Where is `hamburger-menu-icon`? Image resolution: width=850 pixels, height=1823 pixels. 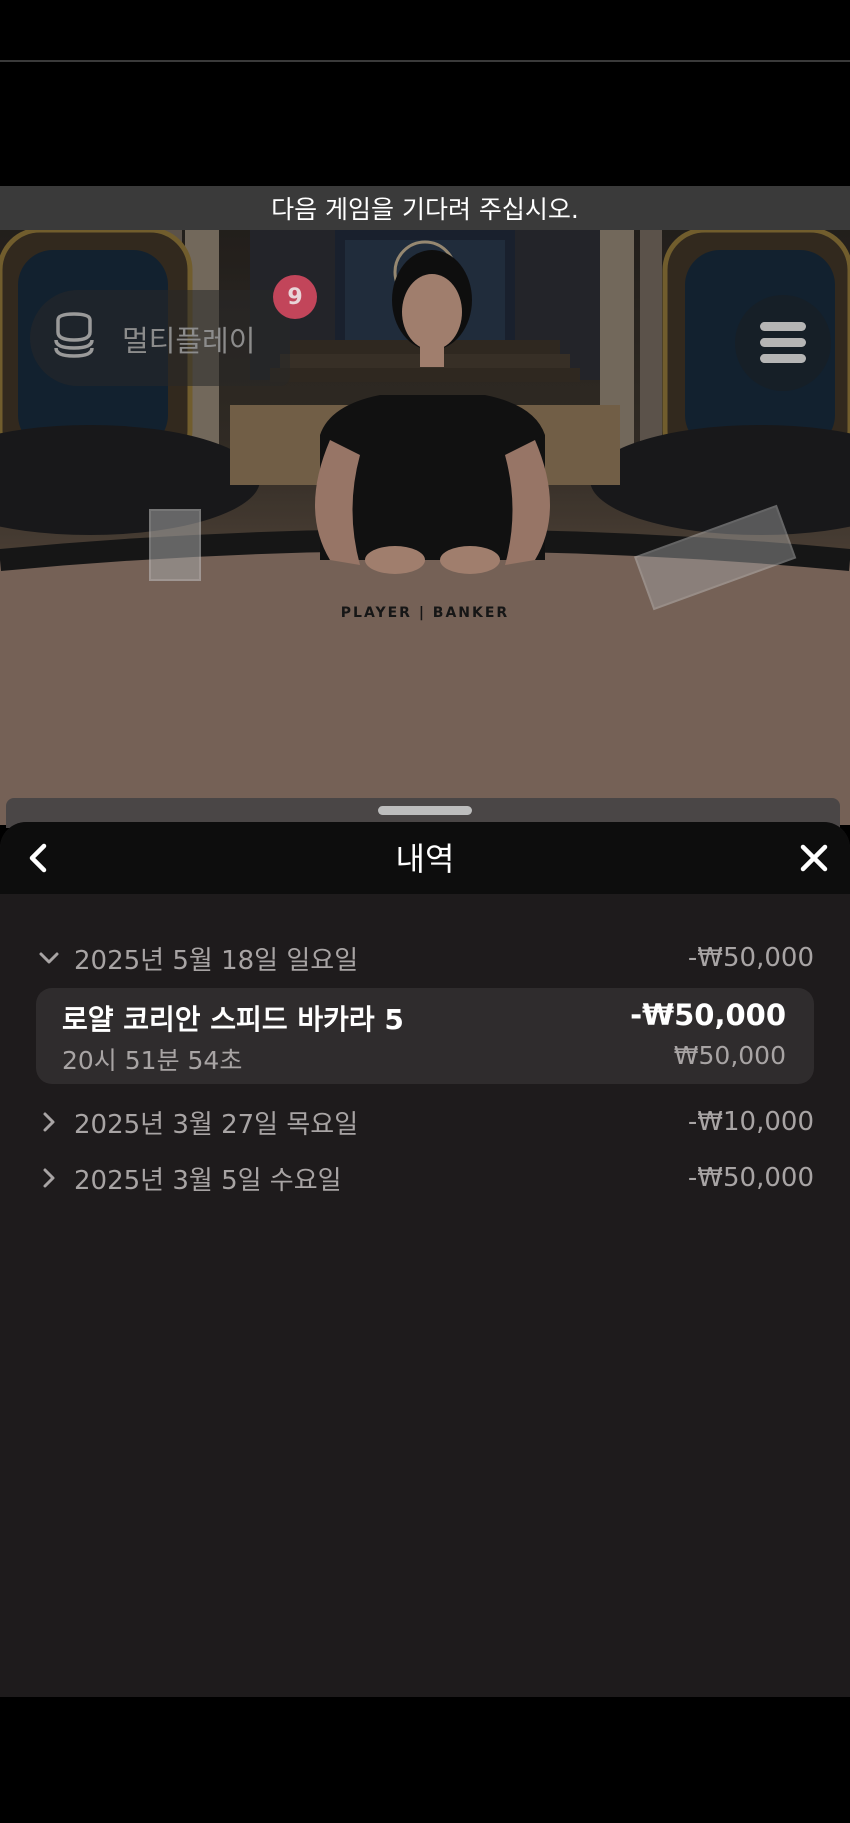 hamburger-menu-icon is located at coordinates (783, 342).